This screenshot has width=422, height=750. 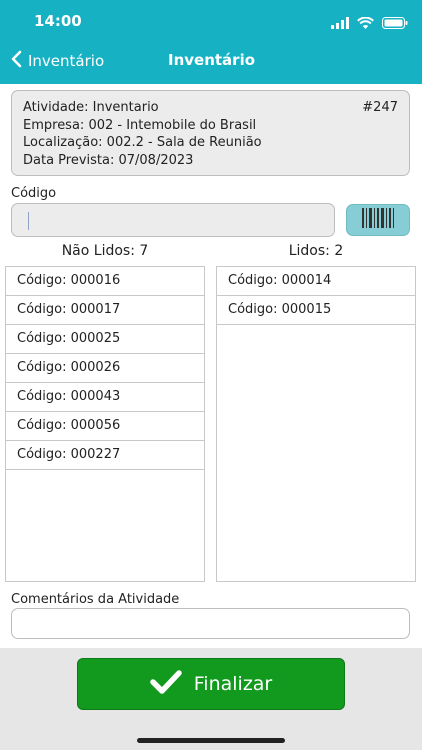 What do you see at coordinates (28, 221) in the screenshot?
I see `text-caret` at bounding box center [28, 221].